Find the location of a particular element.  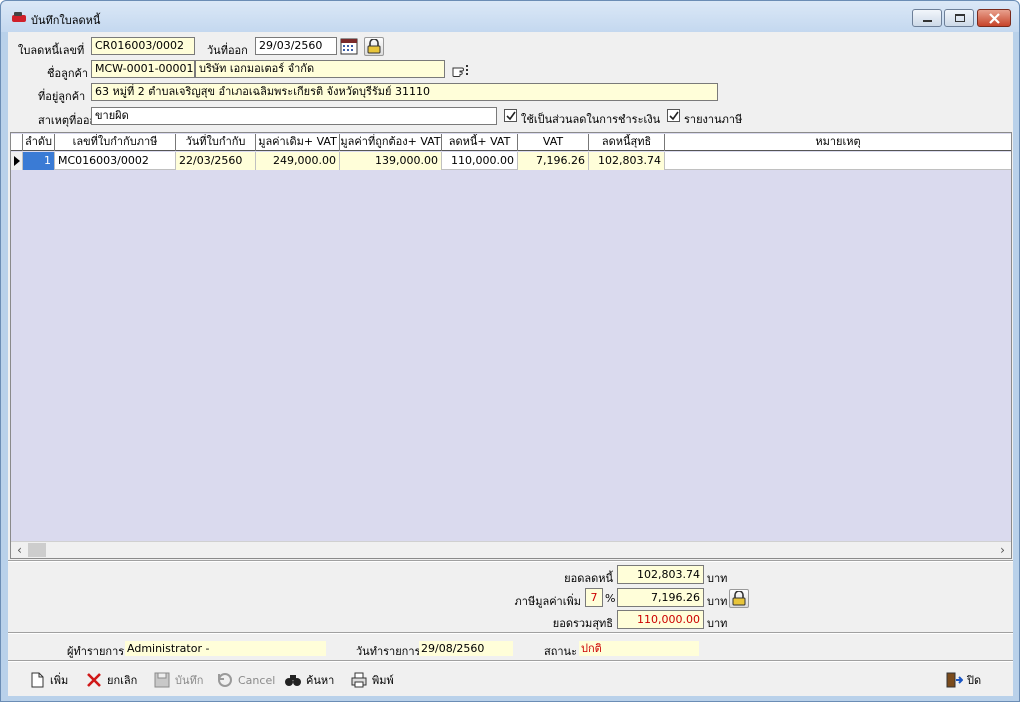

window-title: บันทึกใบลดหนี้ is located at coordinates (66, 20).